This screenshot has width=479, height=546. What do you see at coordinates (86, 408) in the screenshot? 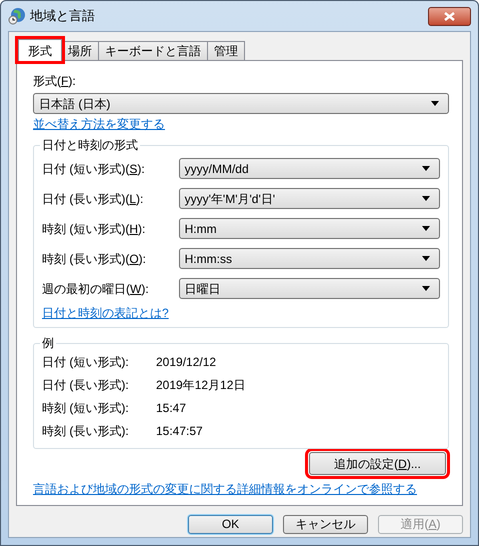
I see `example-label: 時刻 (短い形式):` at bounding box center [86, 408].